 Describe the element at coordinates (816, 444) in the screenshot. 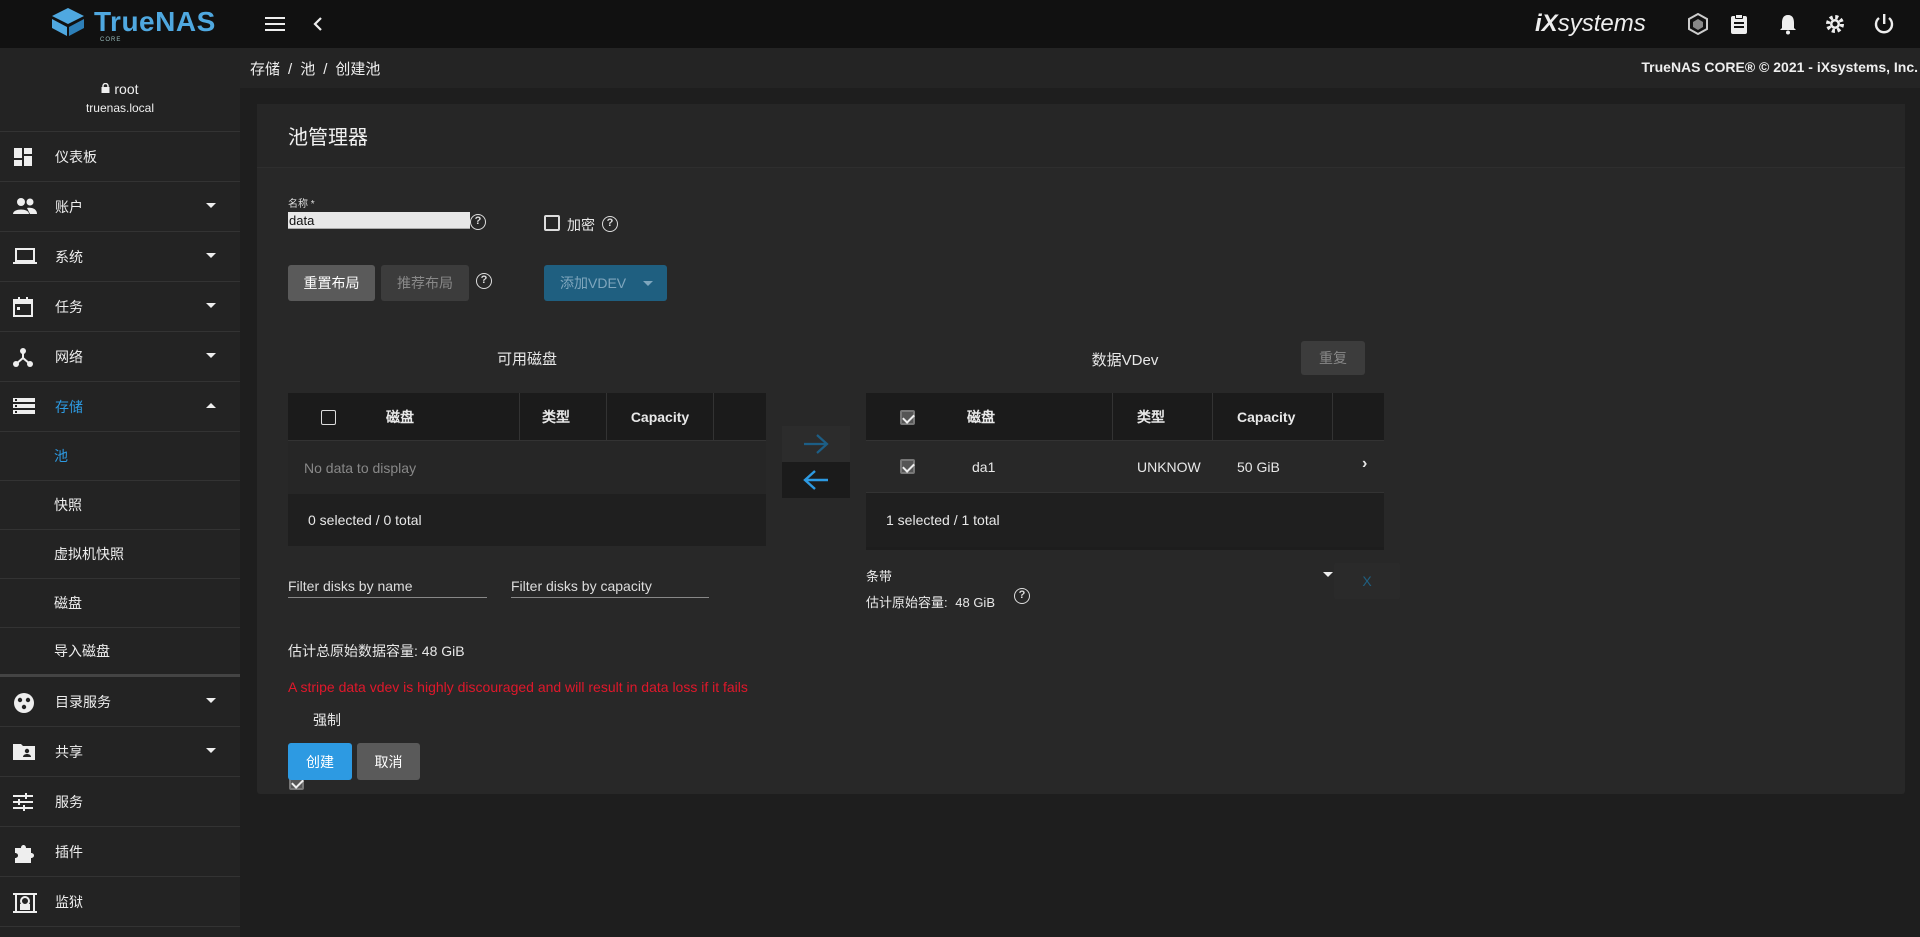

I see `move-right-button` at that location.